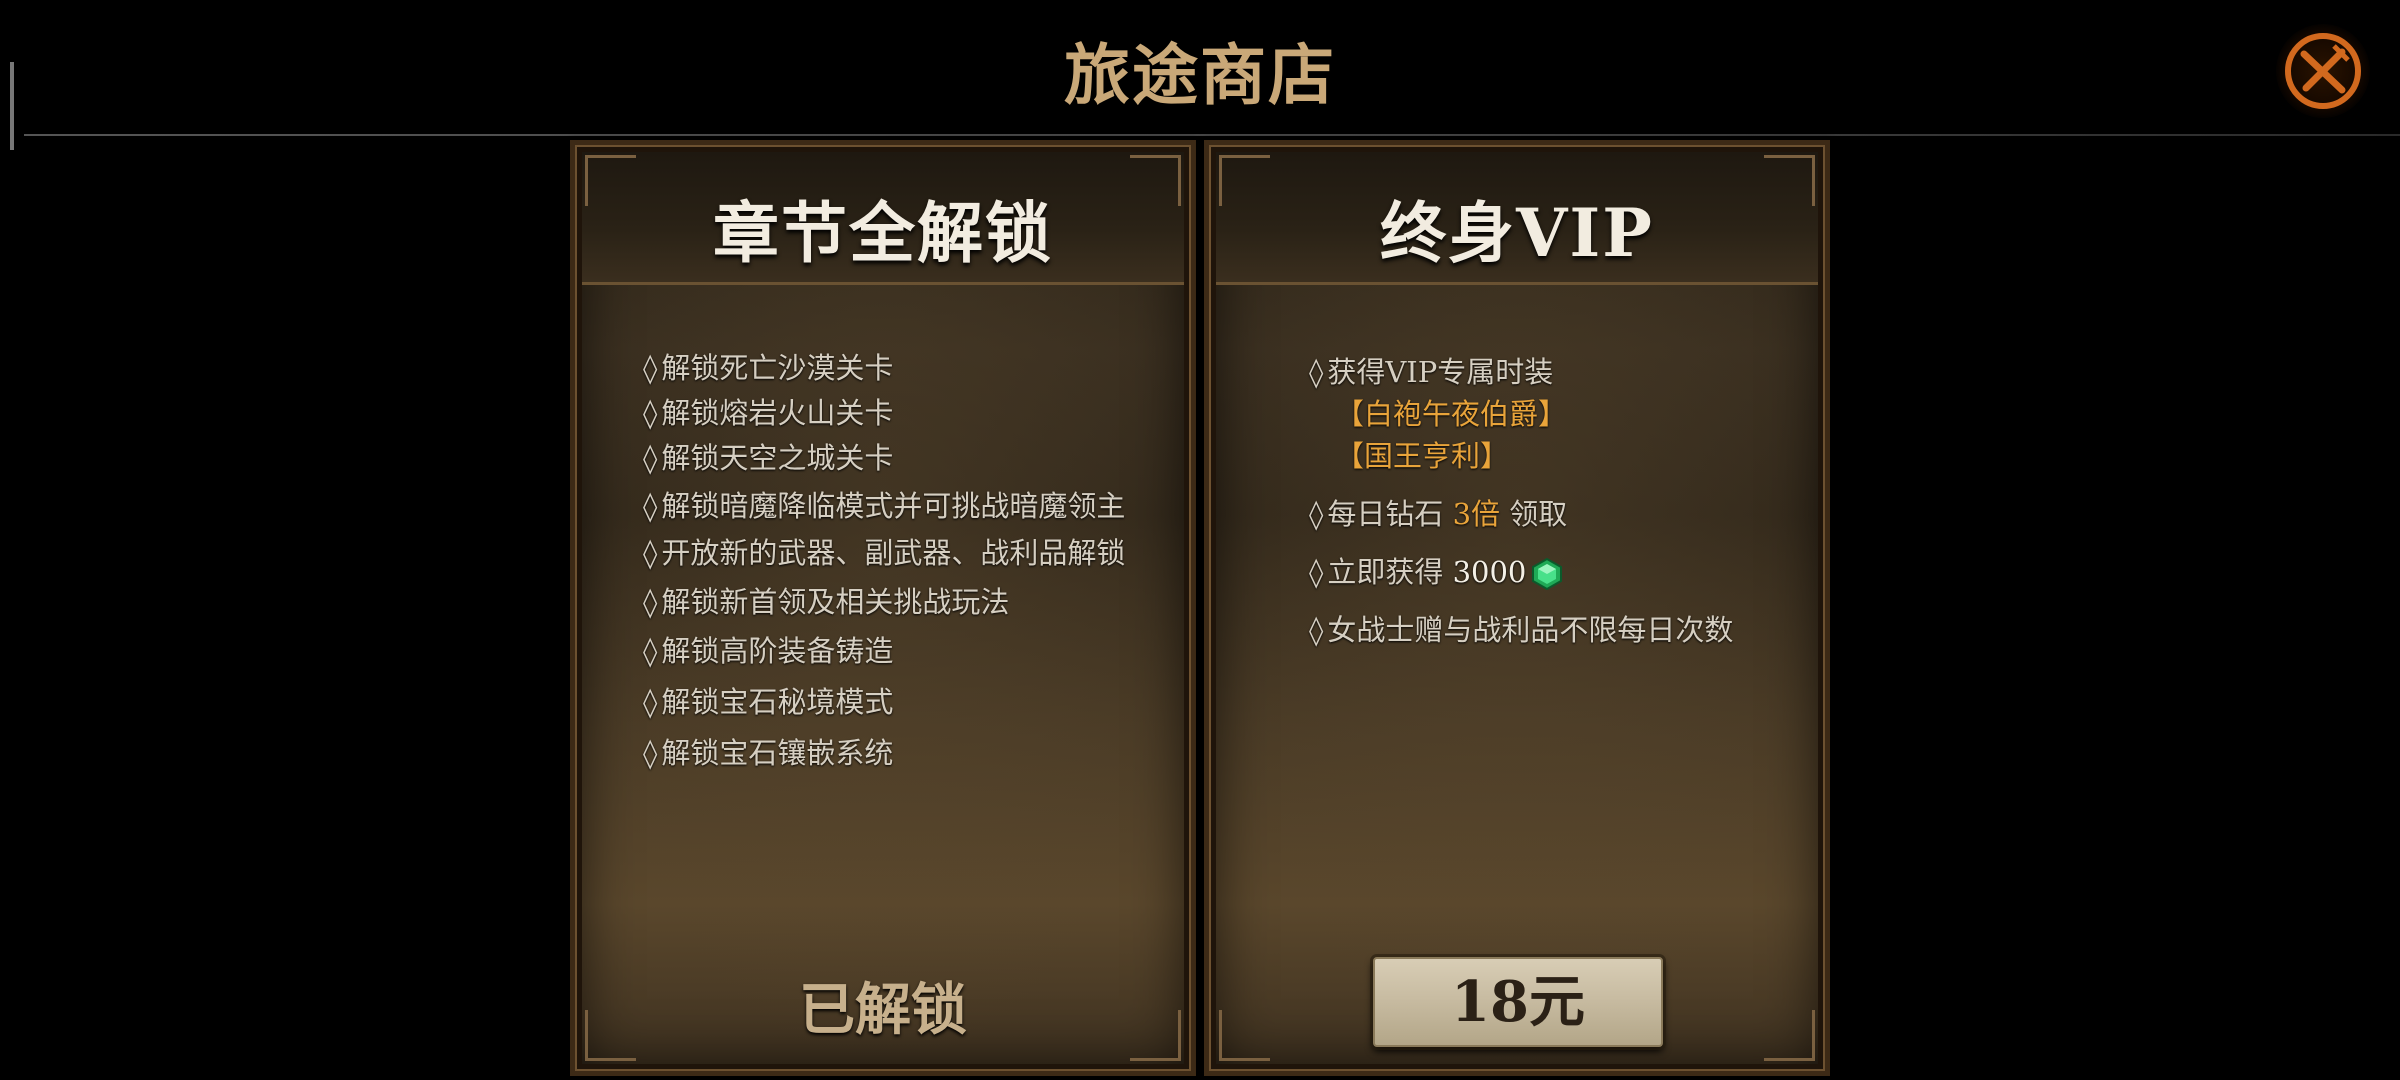  I want to click on feature-item: ◊ 解锁高阶装备铸造, so click(768, 651).